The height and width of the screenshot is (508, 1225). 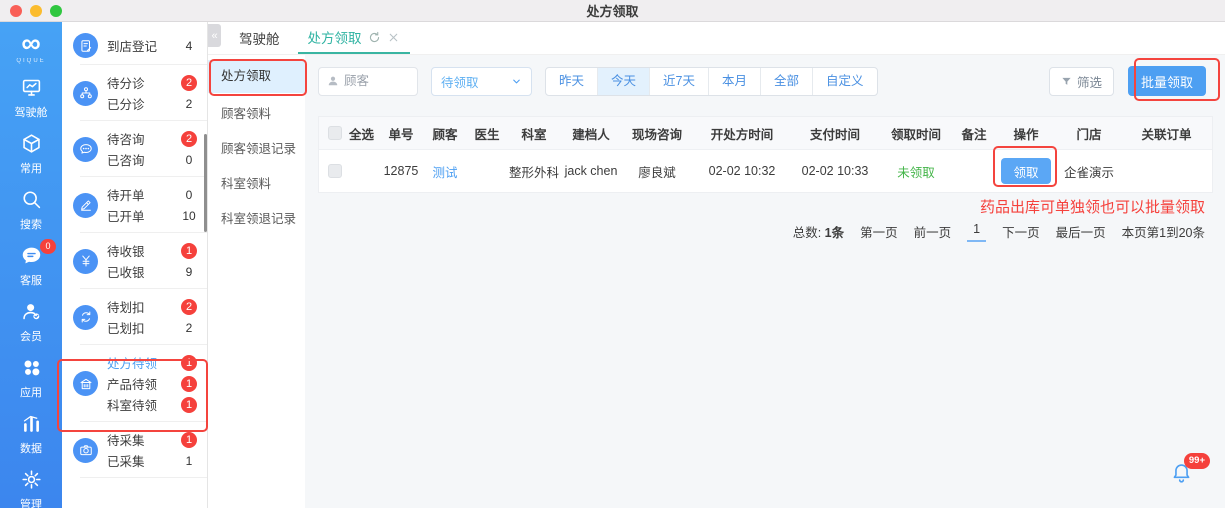 What do you see at coordinates (1089, 134) in the screenshot?
I see `col-header-store: 门店` at bounding box center [1089, 134].